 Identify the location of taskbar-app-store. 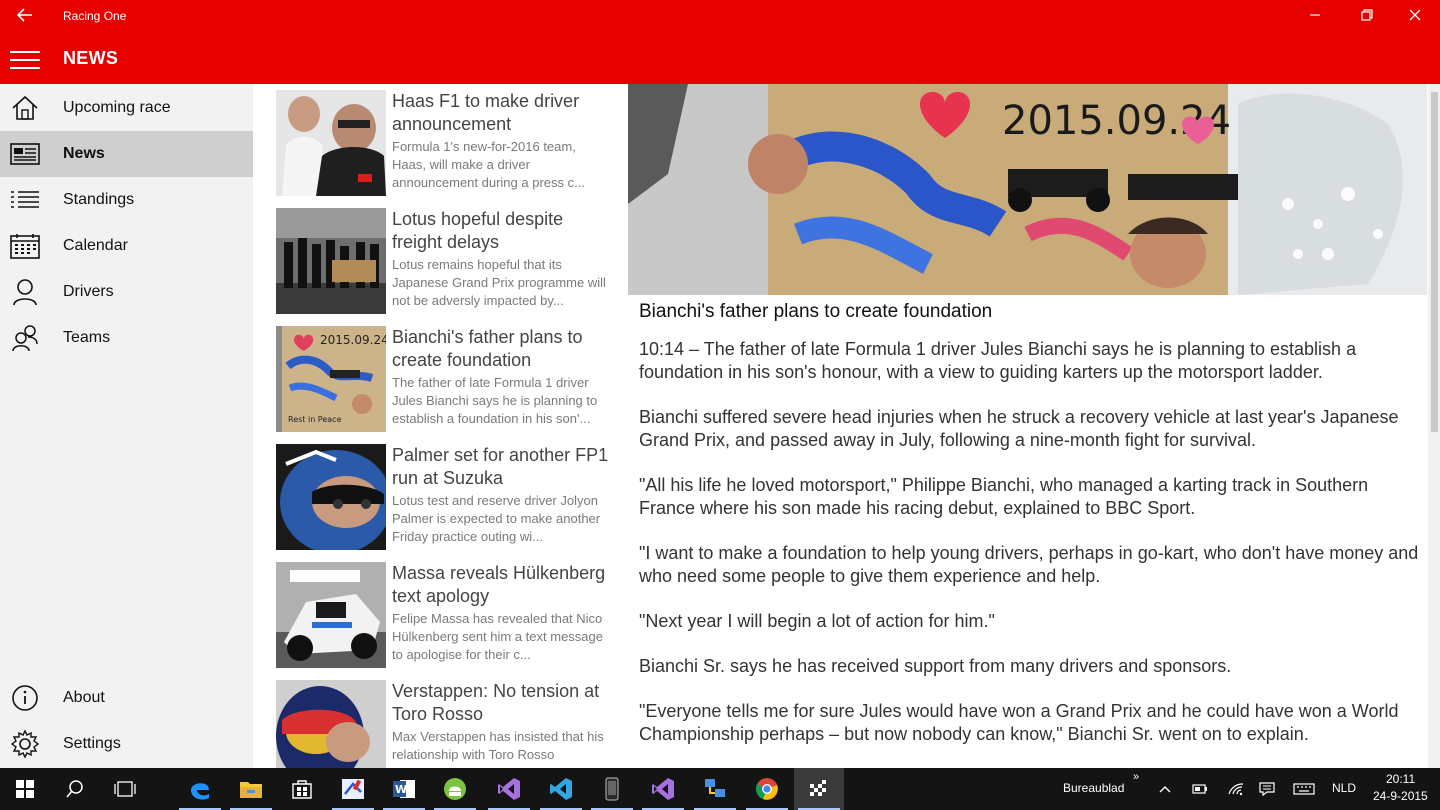
(302, 789).